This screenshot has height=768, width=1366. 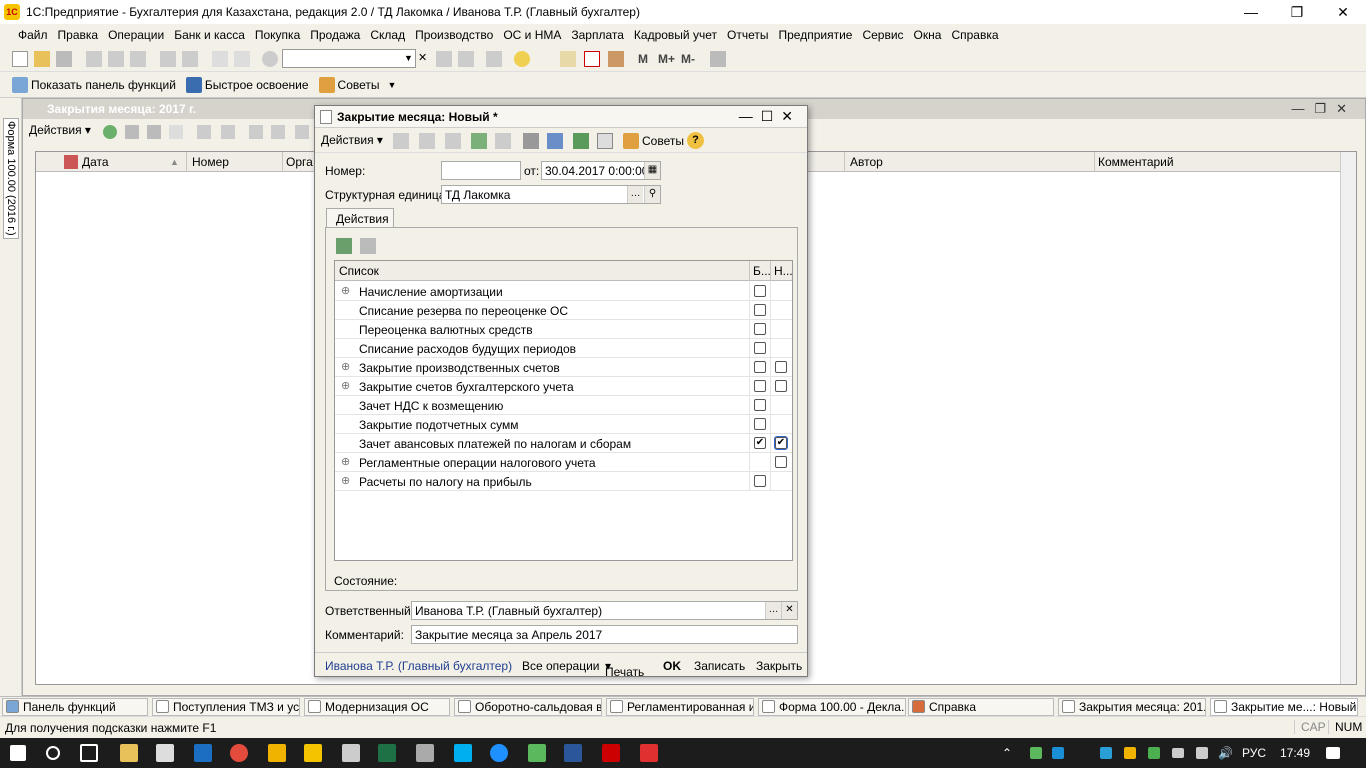 What do you see at coordinates (563, 367) in the screenshot?
I see `operation-row: ⊕ Закрытие производственных счетов ☐ ☐` at bounding box center [563, 367].